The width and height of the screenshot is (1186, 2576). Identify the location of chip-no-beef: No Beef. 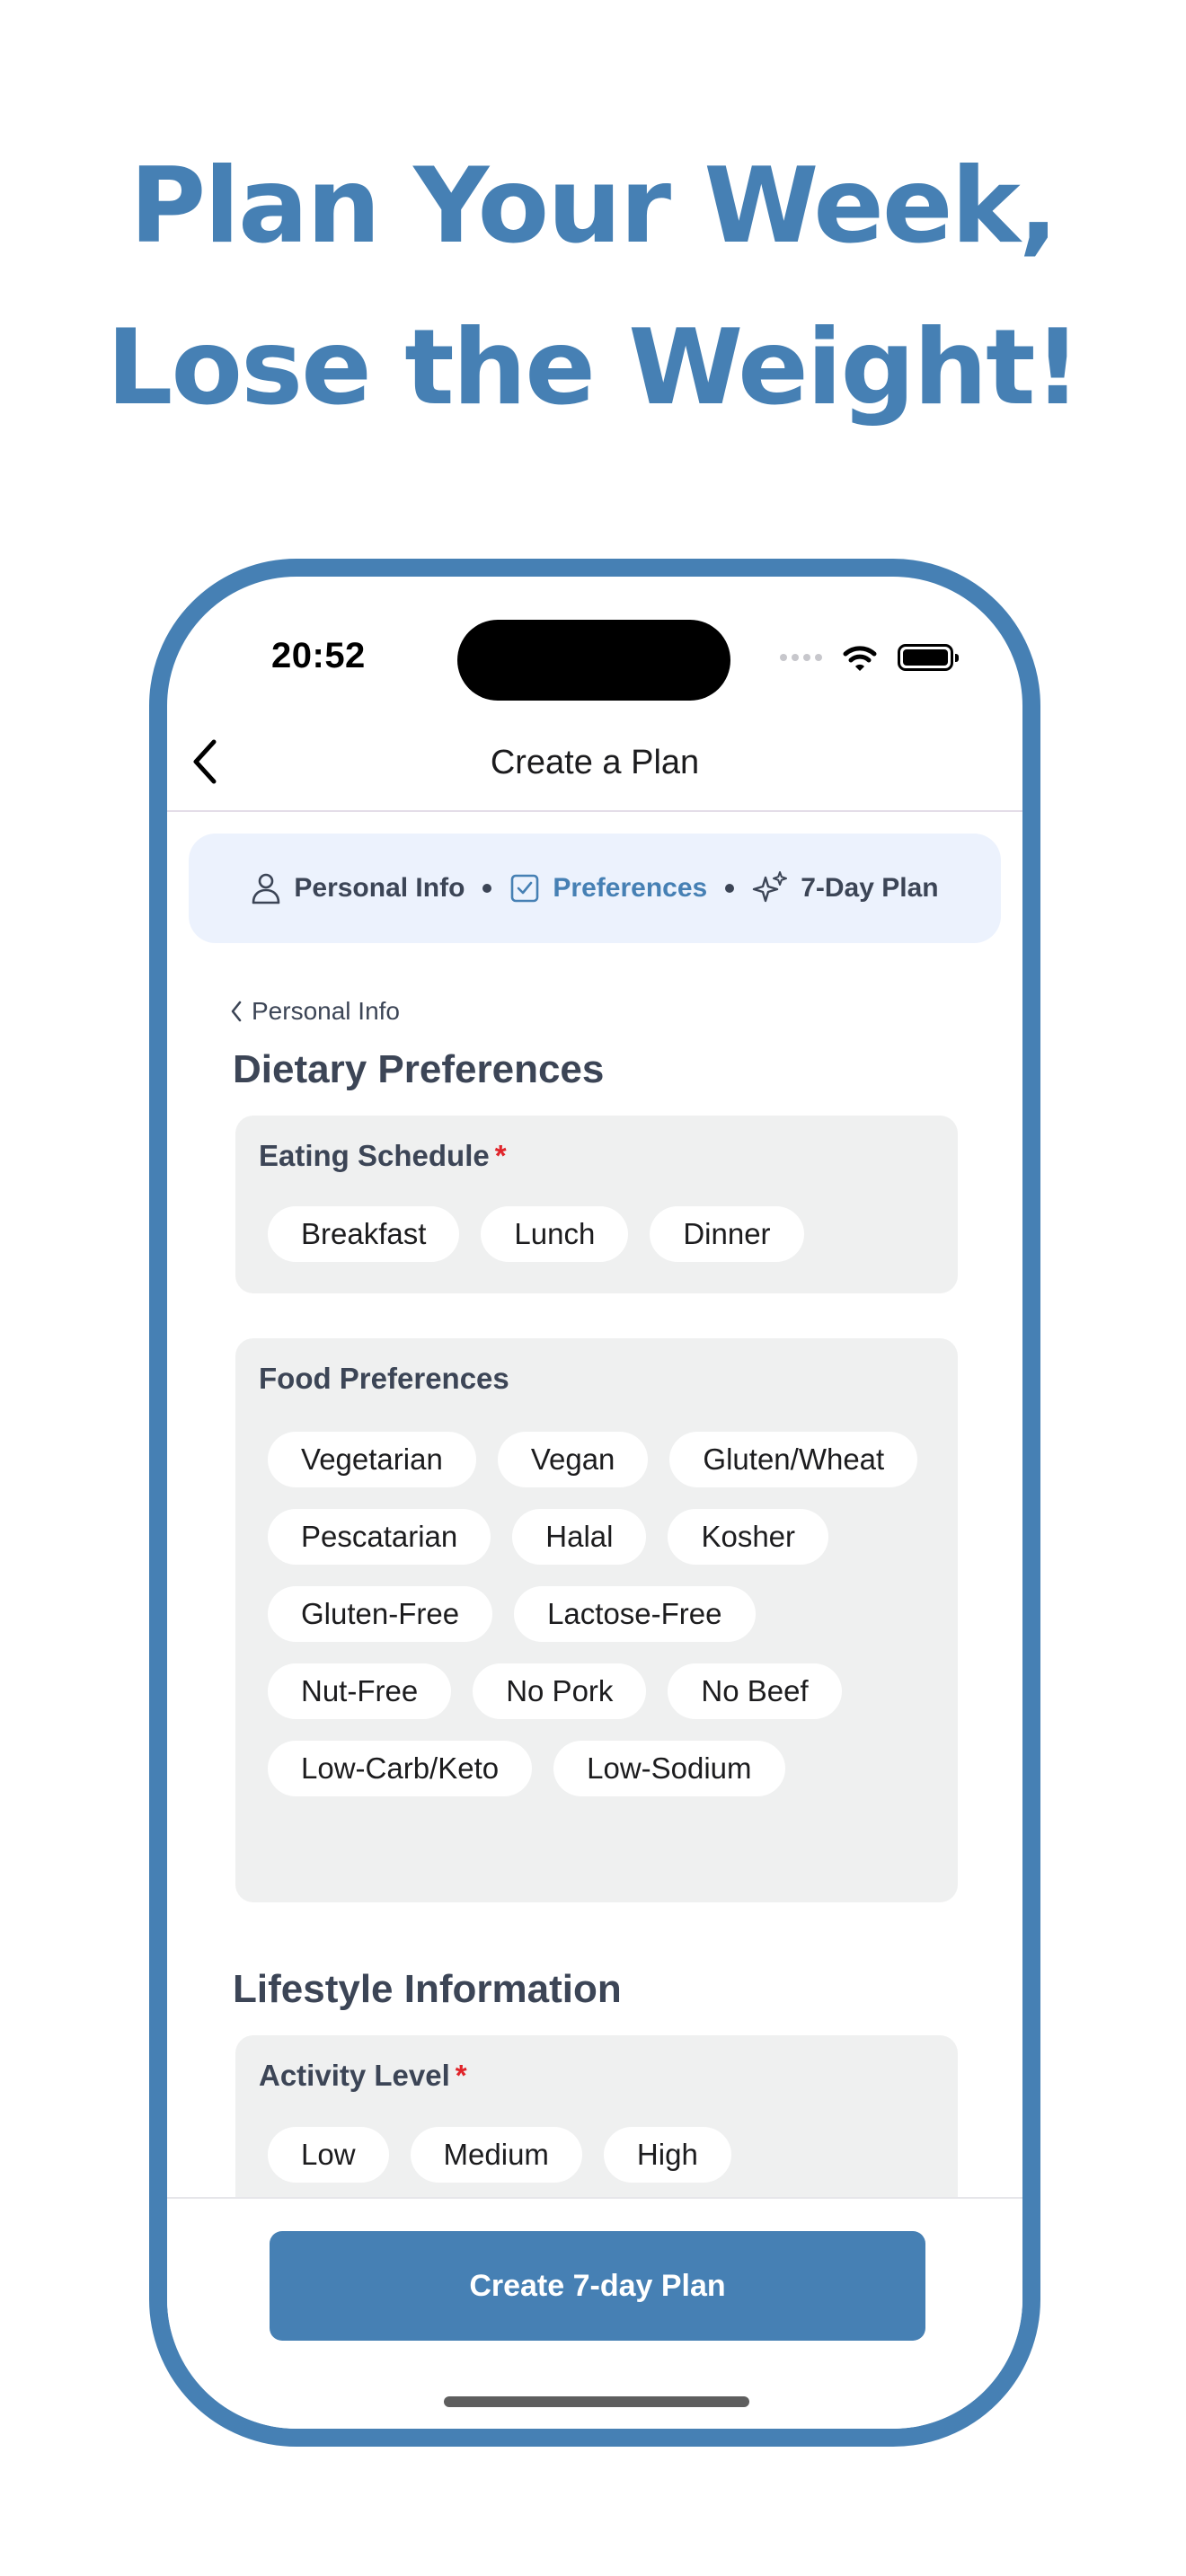
(755, 1691).